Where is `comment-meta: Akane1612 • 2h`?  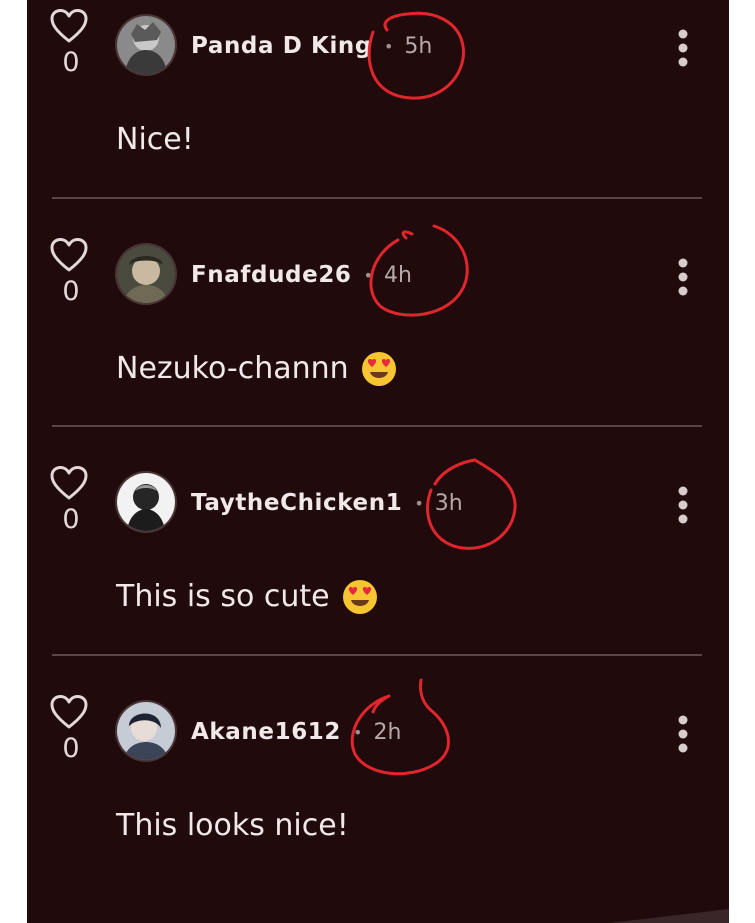 comment-meta: Akane1612 • 2h is located at coordinates (296, 732).